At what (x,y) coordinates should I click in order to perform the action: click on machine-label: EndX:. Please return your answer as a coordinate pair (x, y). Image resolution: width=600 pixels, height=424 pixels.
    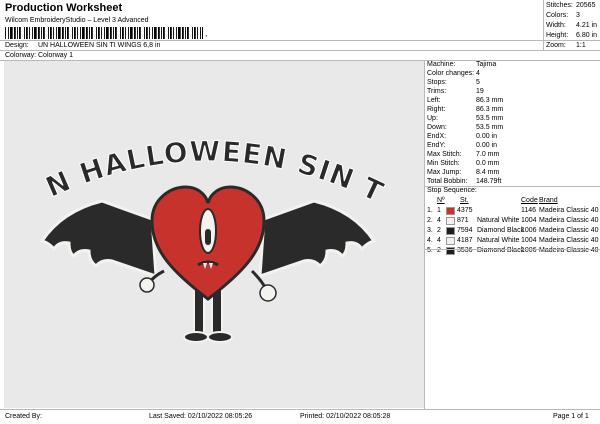
    Looking at the image, I should click on (437, 136).